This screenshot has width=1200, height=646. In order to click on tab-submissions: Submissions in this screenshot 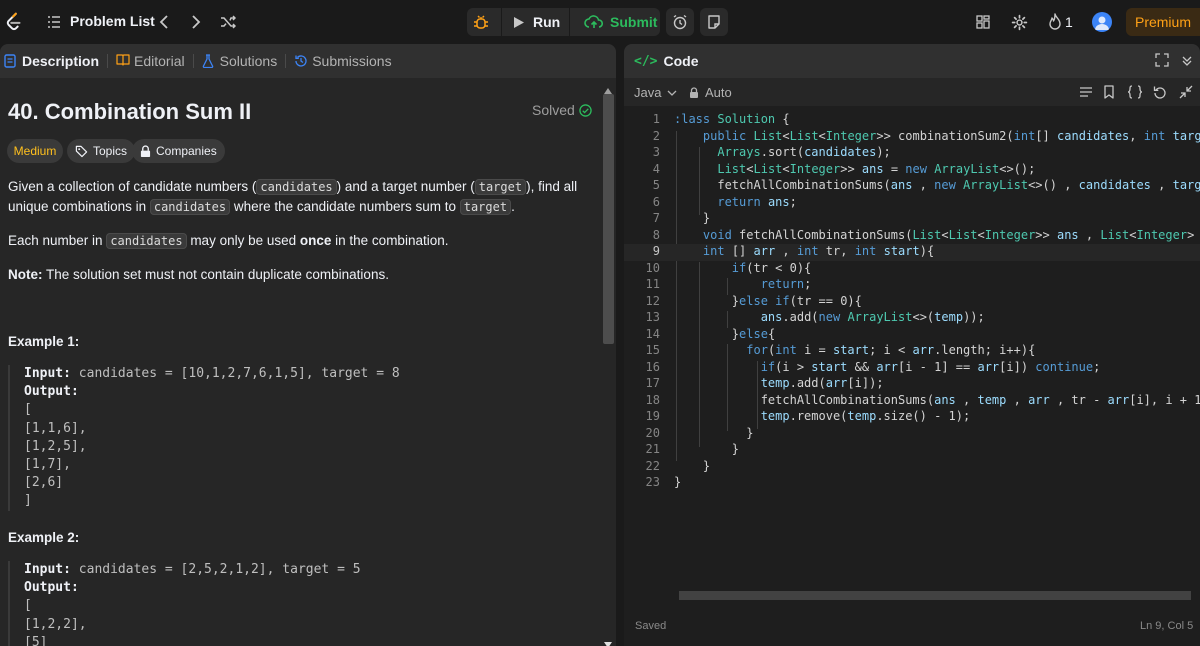, I will do `click(343, 61)`.